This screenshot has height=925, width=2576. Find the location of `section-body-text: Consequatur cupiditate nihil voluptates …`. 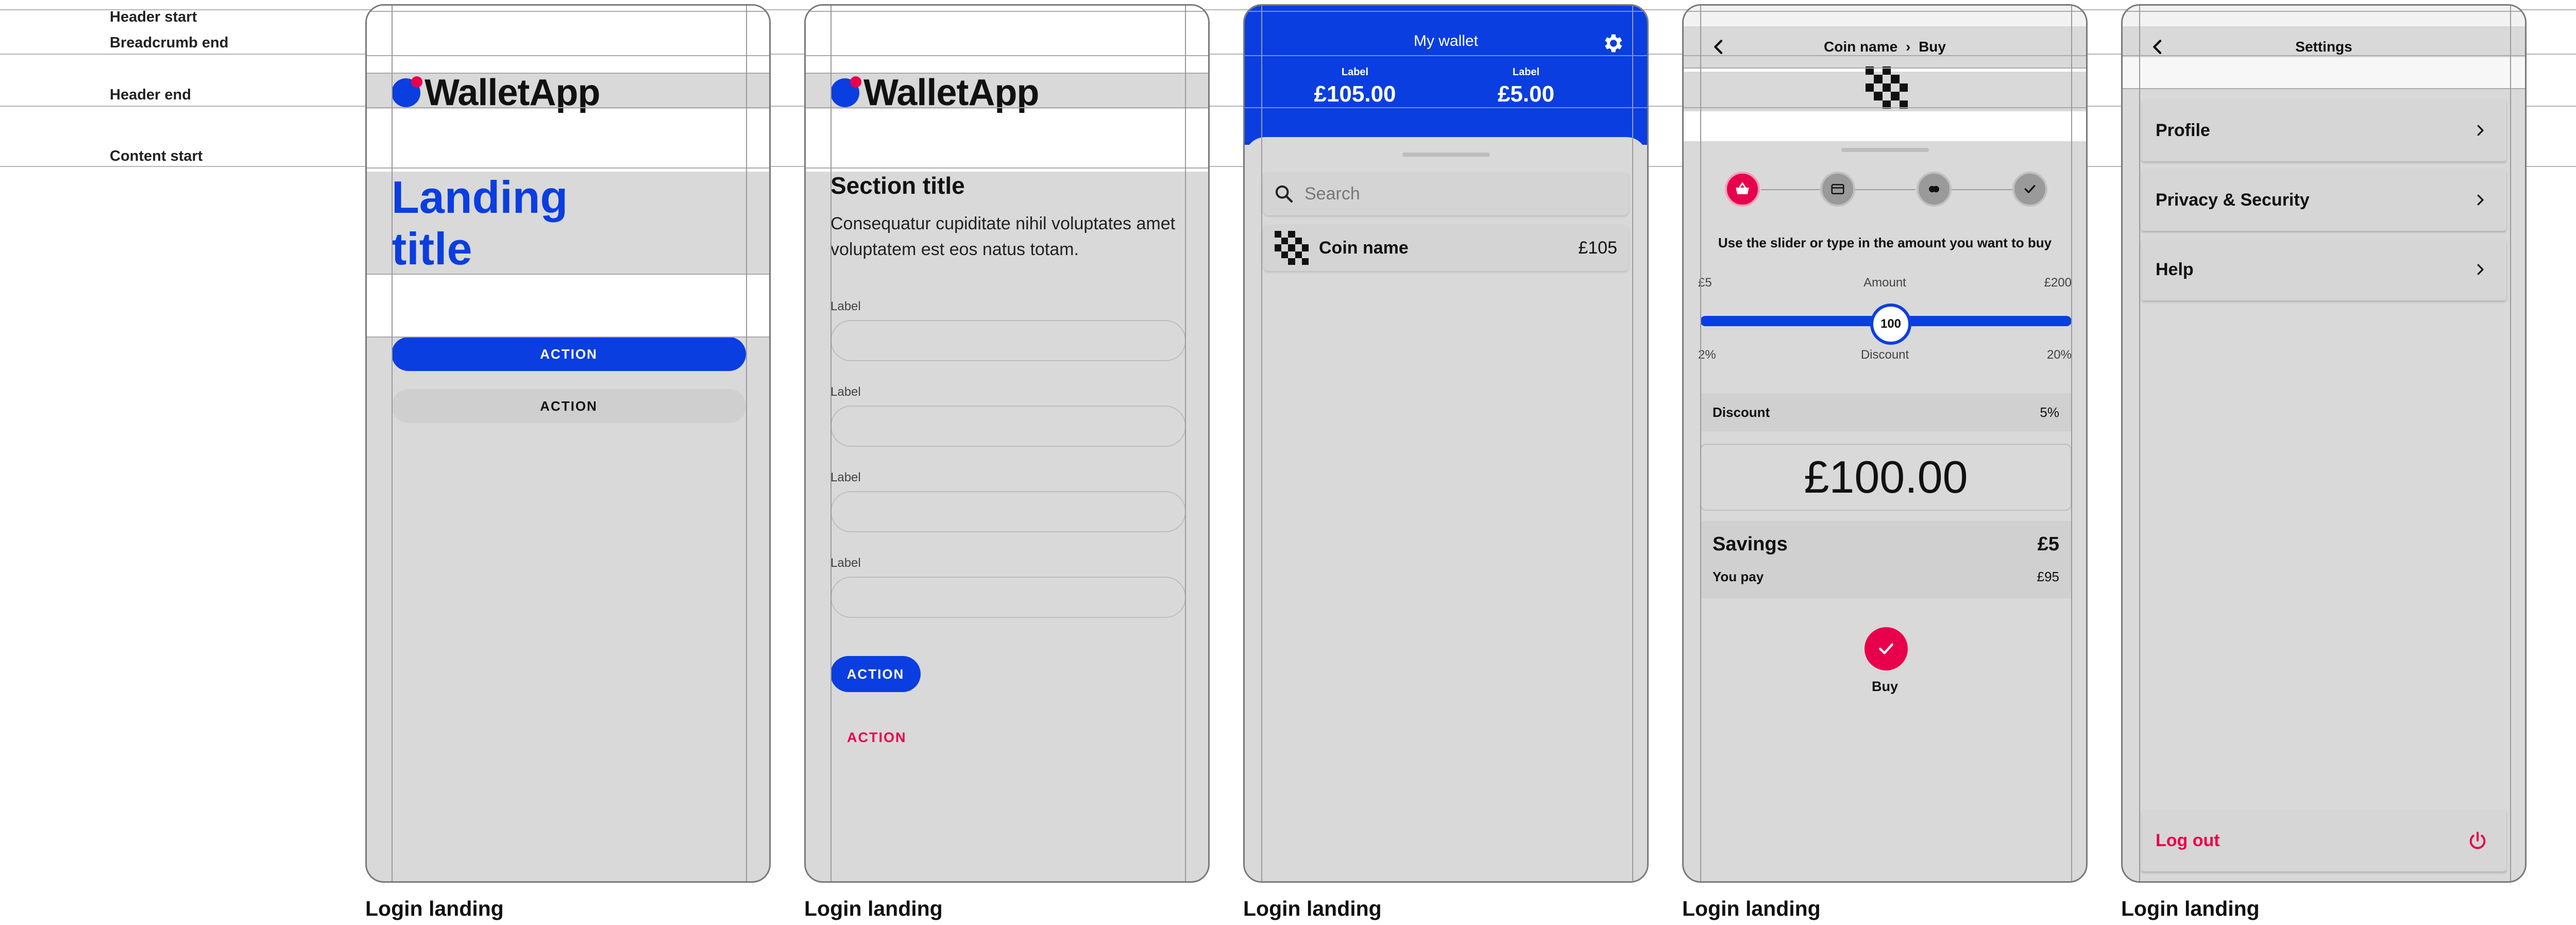

section-body-text: Consequatur cupiditate nihil voluptates … is located at coordinates (1003, 236).